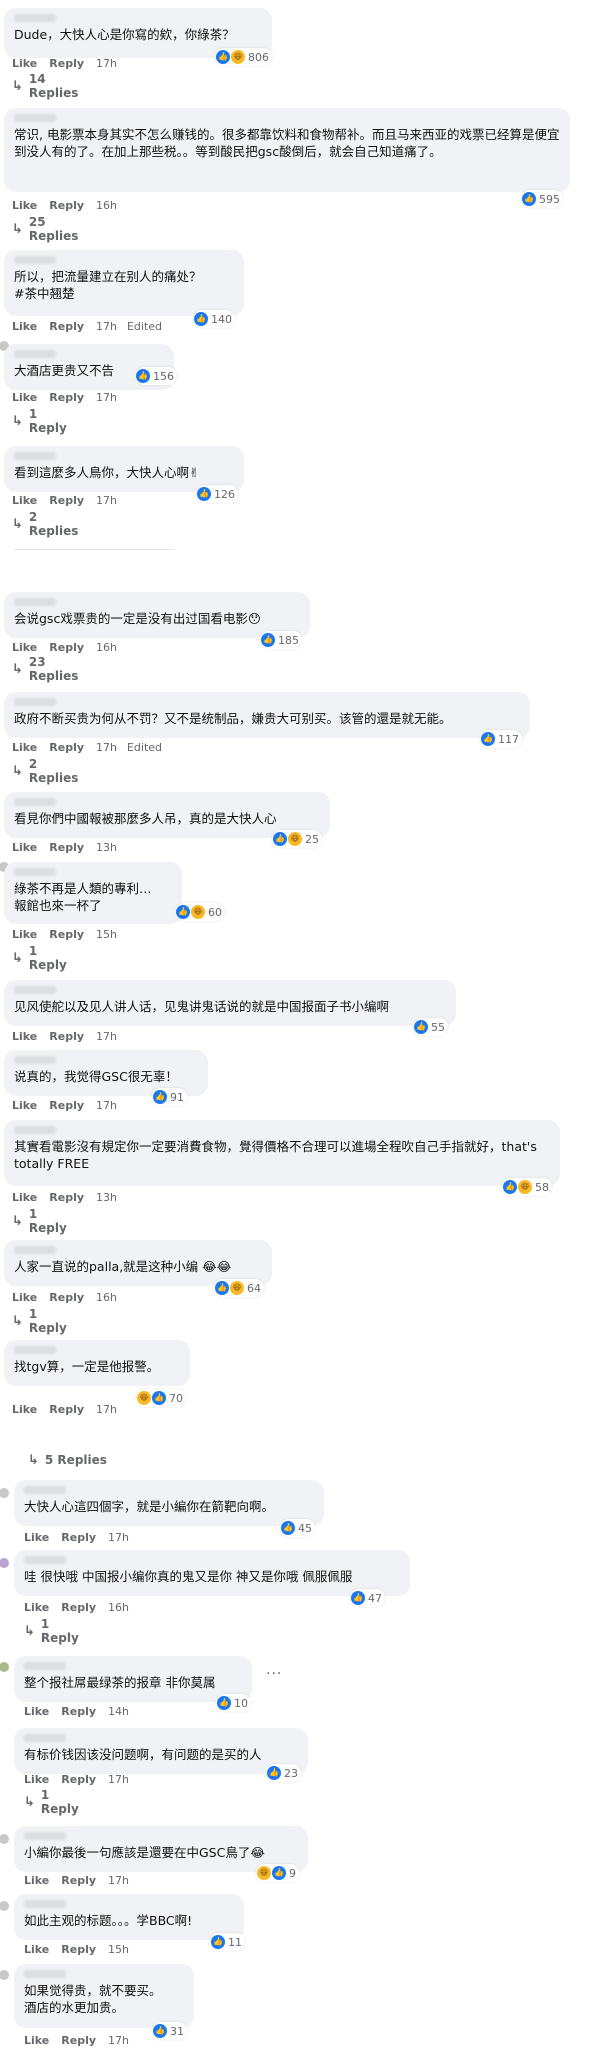 This screenshot has height=2053, width=600. Describe the element at coordinates (297, 1528) in the screenshot. I see `reaction-summary: 👍 45` at that location.